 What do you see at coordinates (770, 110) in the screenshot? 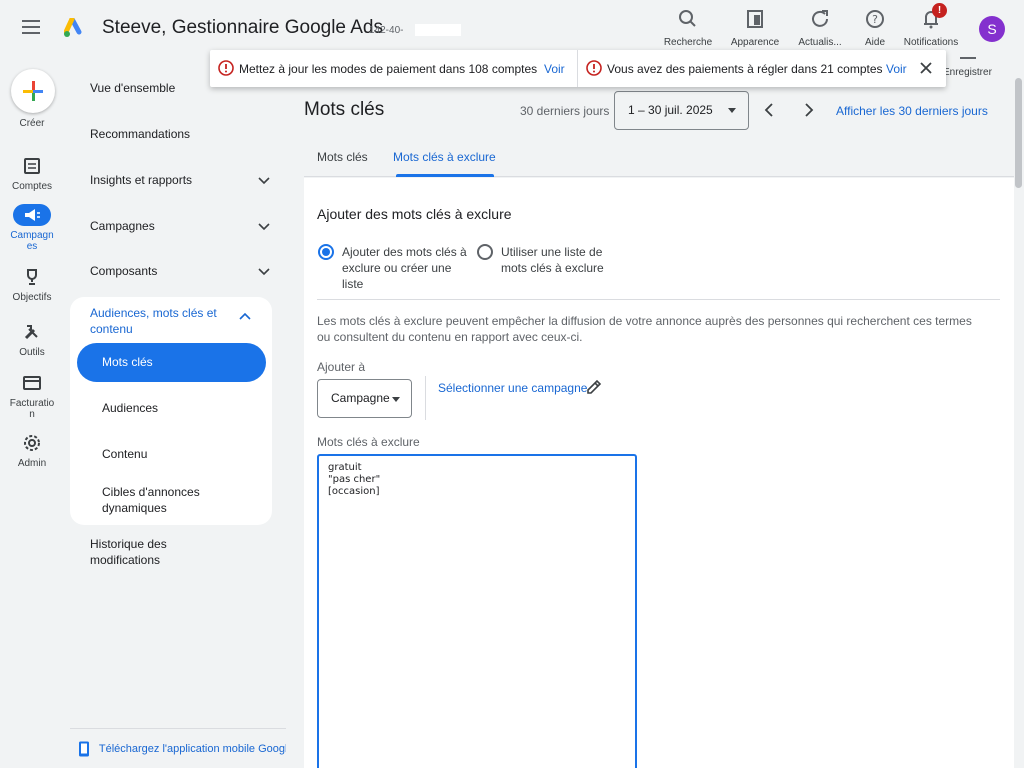
I see `chevron-left-icon` at bounding box center [770, 110].